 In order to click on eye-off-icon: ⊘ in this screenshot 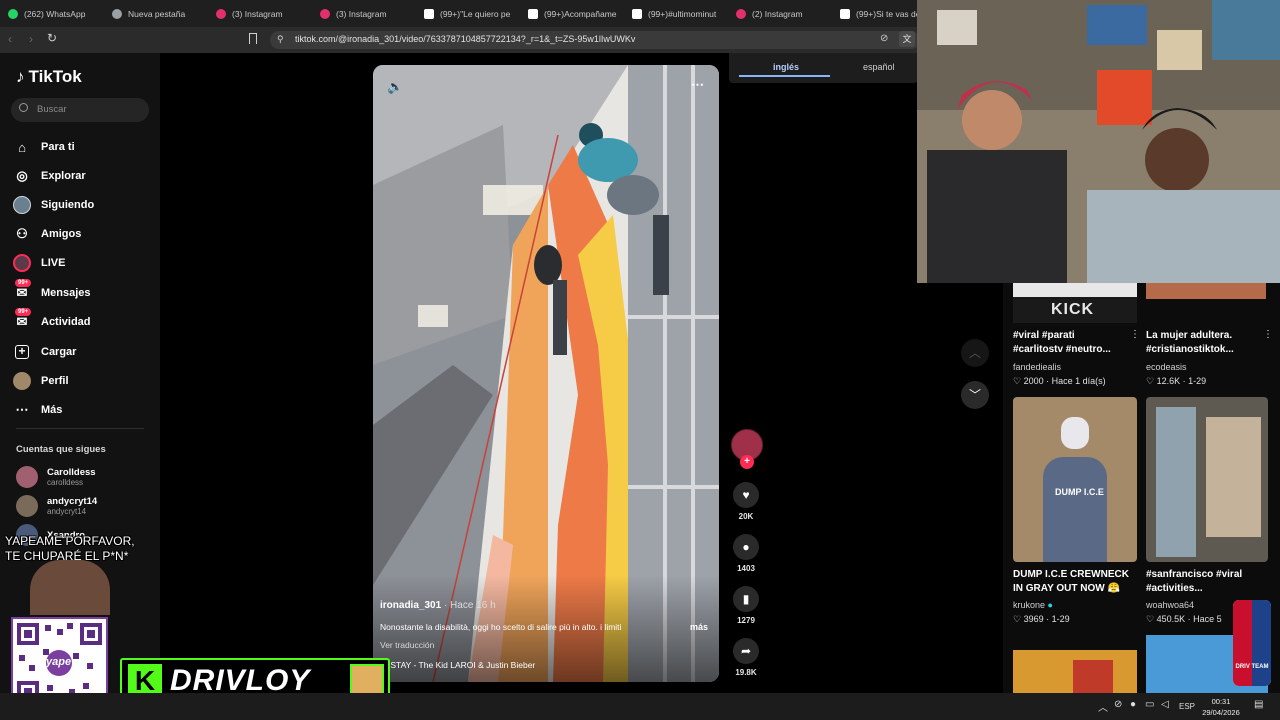, I will do `click(884, 38)`.